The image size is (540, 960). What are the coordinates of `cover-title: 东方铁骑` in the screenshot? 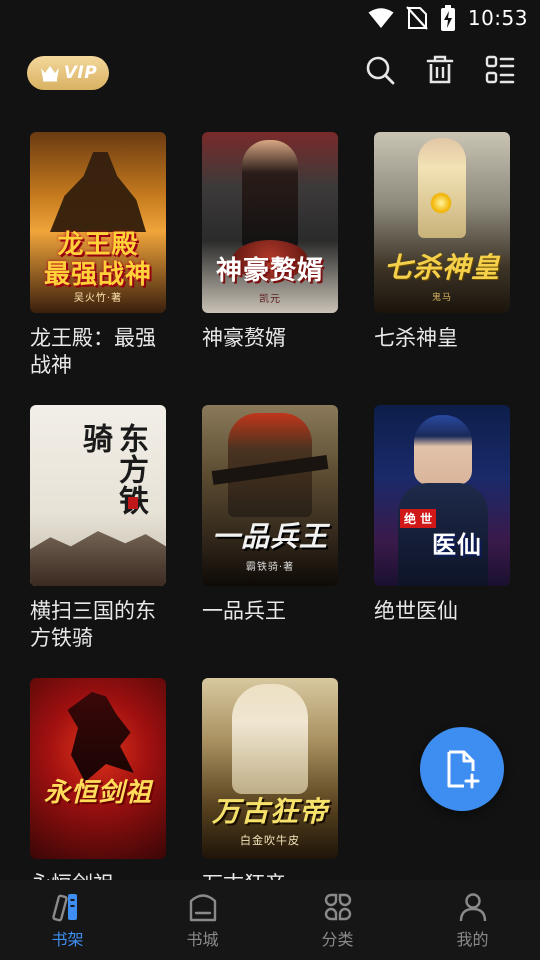 It's located at (112, 469).